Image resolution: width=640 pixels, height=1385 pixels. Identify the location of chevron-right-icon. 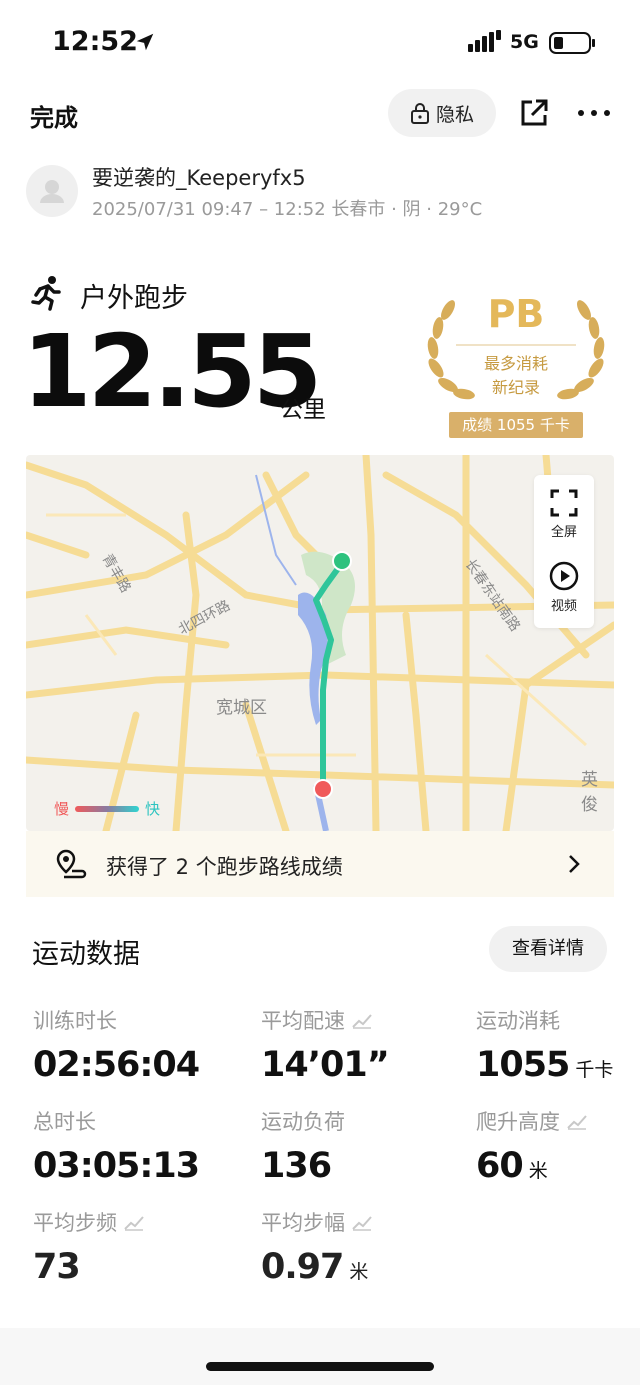
(574, 864).